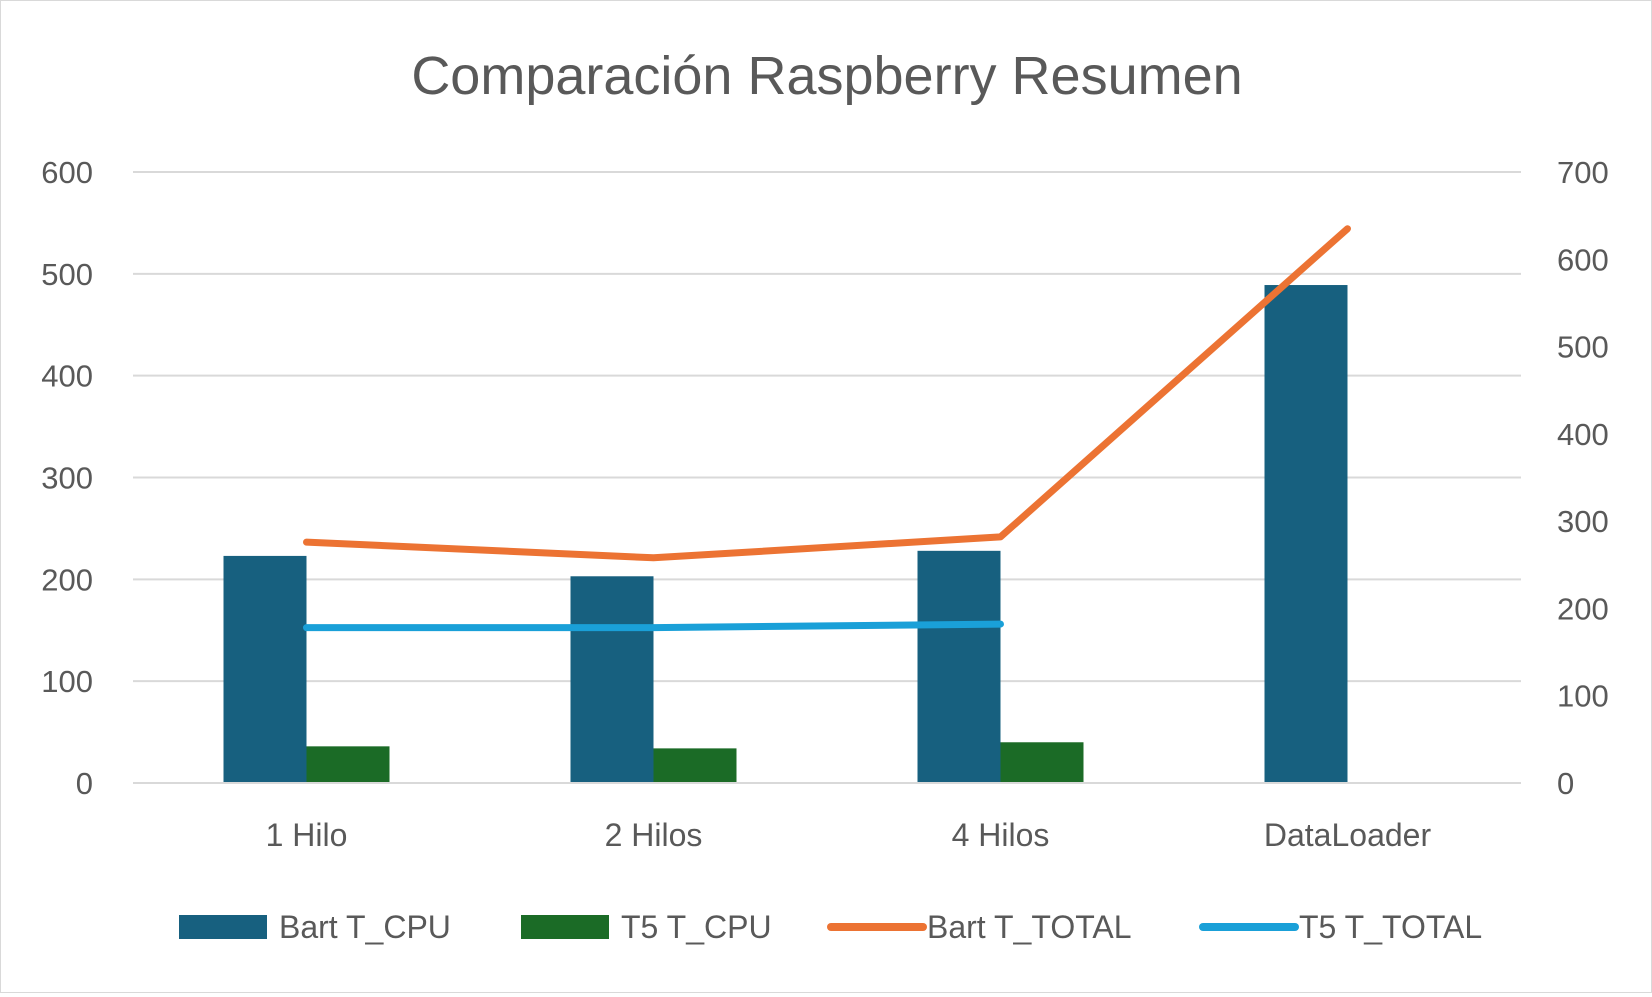  Describe the element at coordinates (1583, 696) in the screenshot. I see `y-right-tick-label: 100` at that location.